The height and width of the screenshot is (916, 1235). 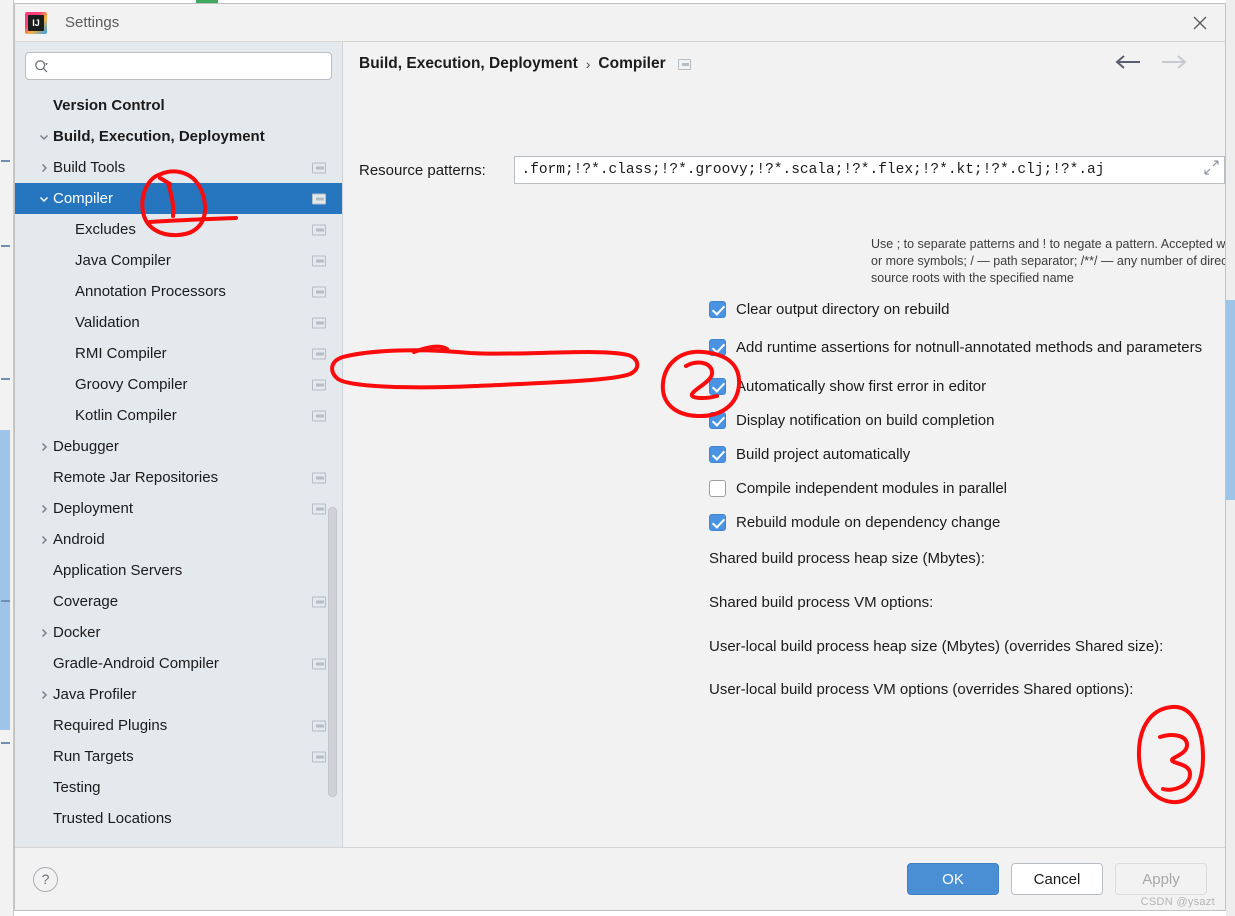 I want to click on resource-patterns-input, so click(x=869, y=170).